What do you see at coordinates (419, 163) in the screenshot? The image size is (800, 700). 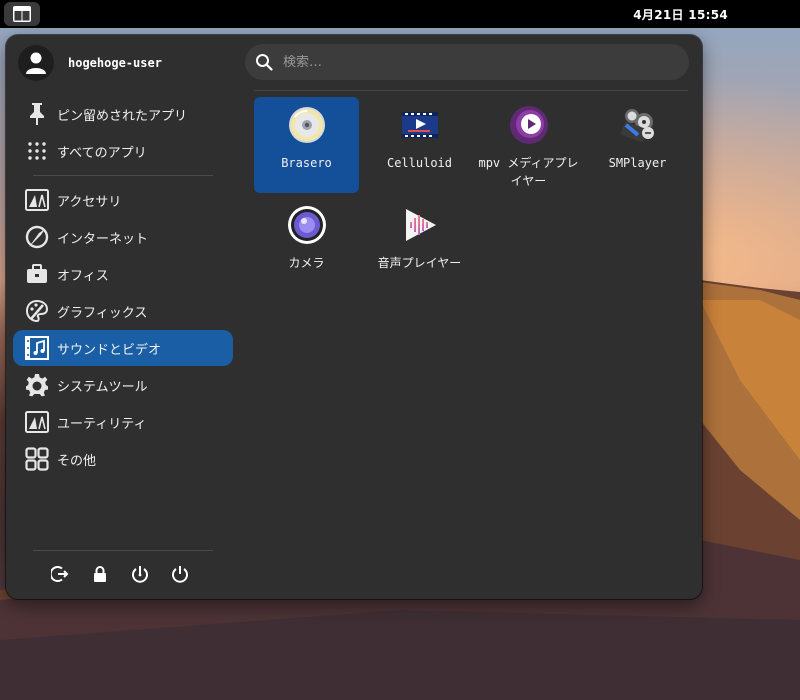 I see `app-label: Celluloid` at bounding box center [419, 163].